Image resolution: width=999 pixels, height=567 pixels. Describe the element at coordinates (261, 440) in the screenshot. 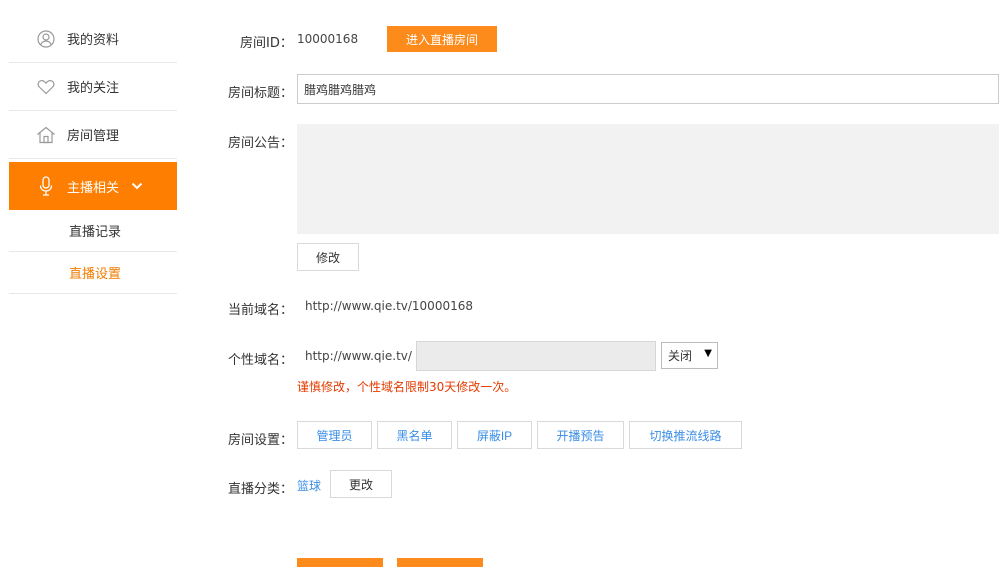

I see `room-settings-label: 房间设置：` at that location.